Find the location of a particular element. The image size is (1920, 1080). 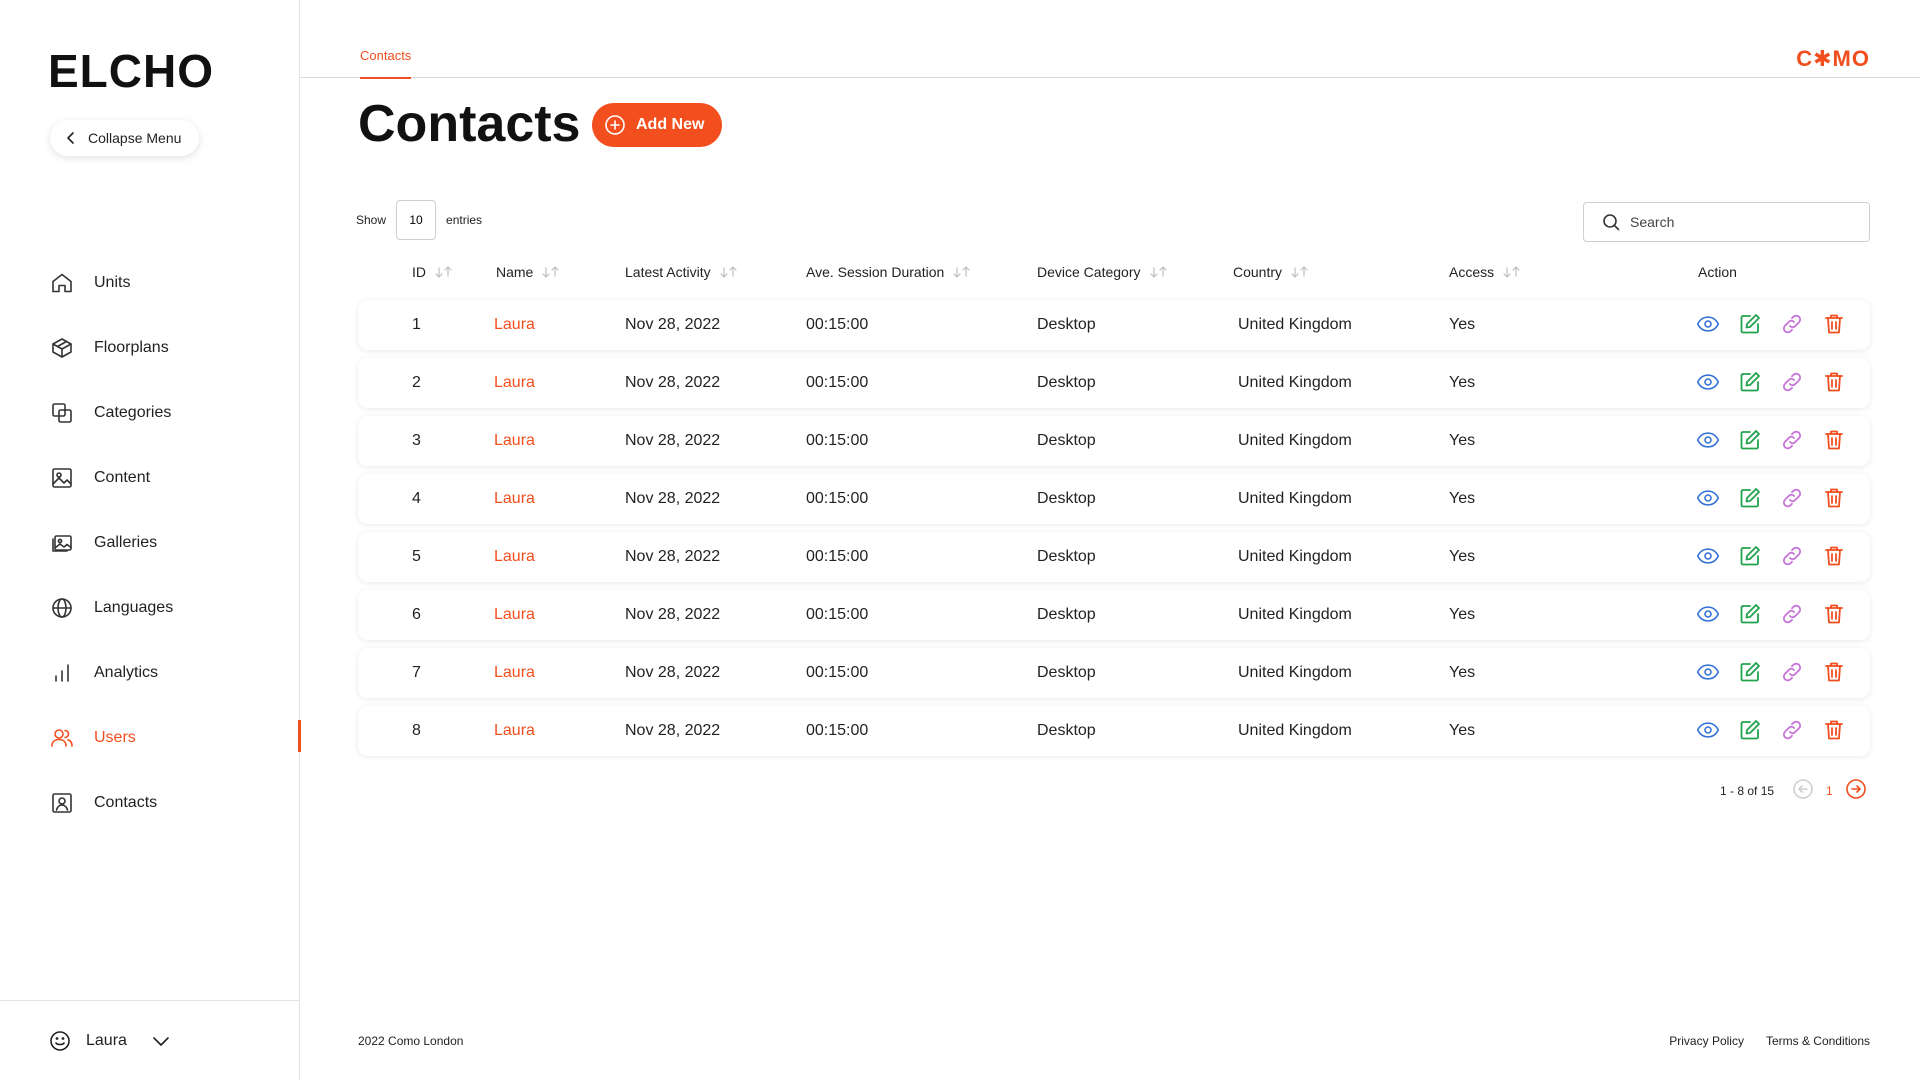

collapse-menu-button: Collapse Menu is located at coordinates (125, 138).